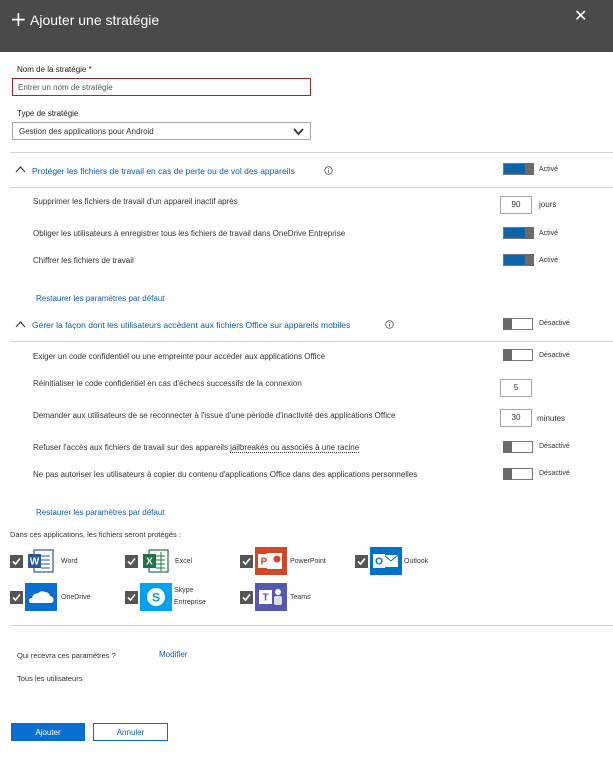 The height and width of the screenshot is (766, 613). What do you see at coordinates (416, 561) in the screenshot?
I see `outlook-label: Outlook` at bounding box center [416, 561].